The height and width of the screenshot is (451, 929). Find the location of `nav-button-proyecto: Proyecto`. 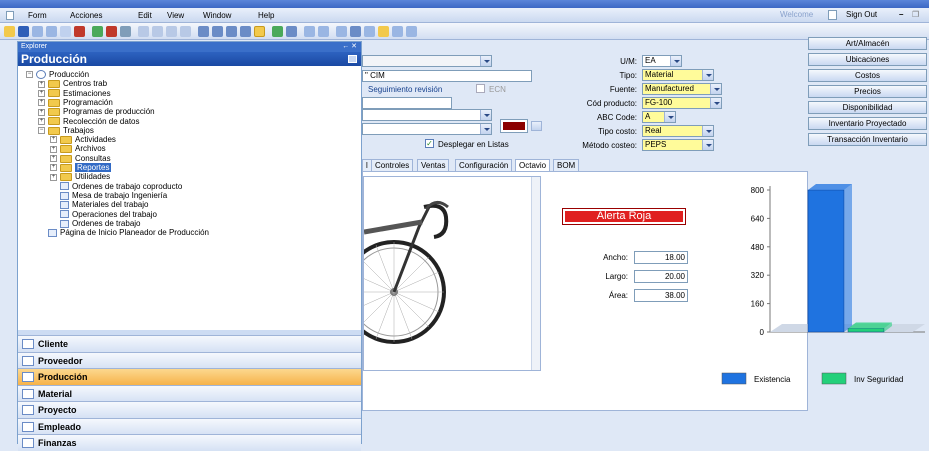

nav-button-proyecto: Proyecto is located at coordinates (189, 409).